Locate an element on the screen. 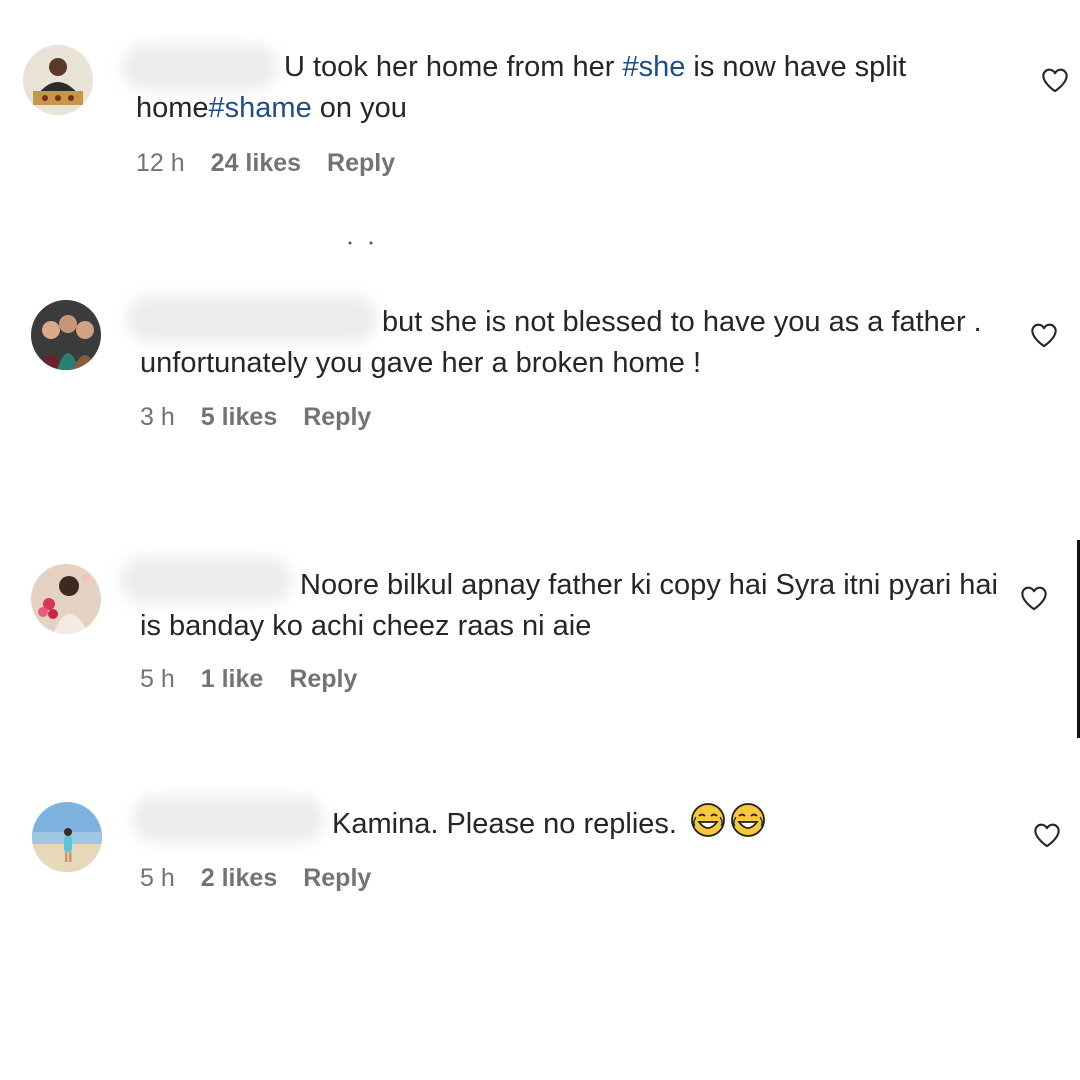 Image resolution: width=1080 pixels, height=1080 pixels. comment-time: 3 h is located at coordinates (157, 417).